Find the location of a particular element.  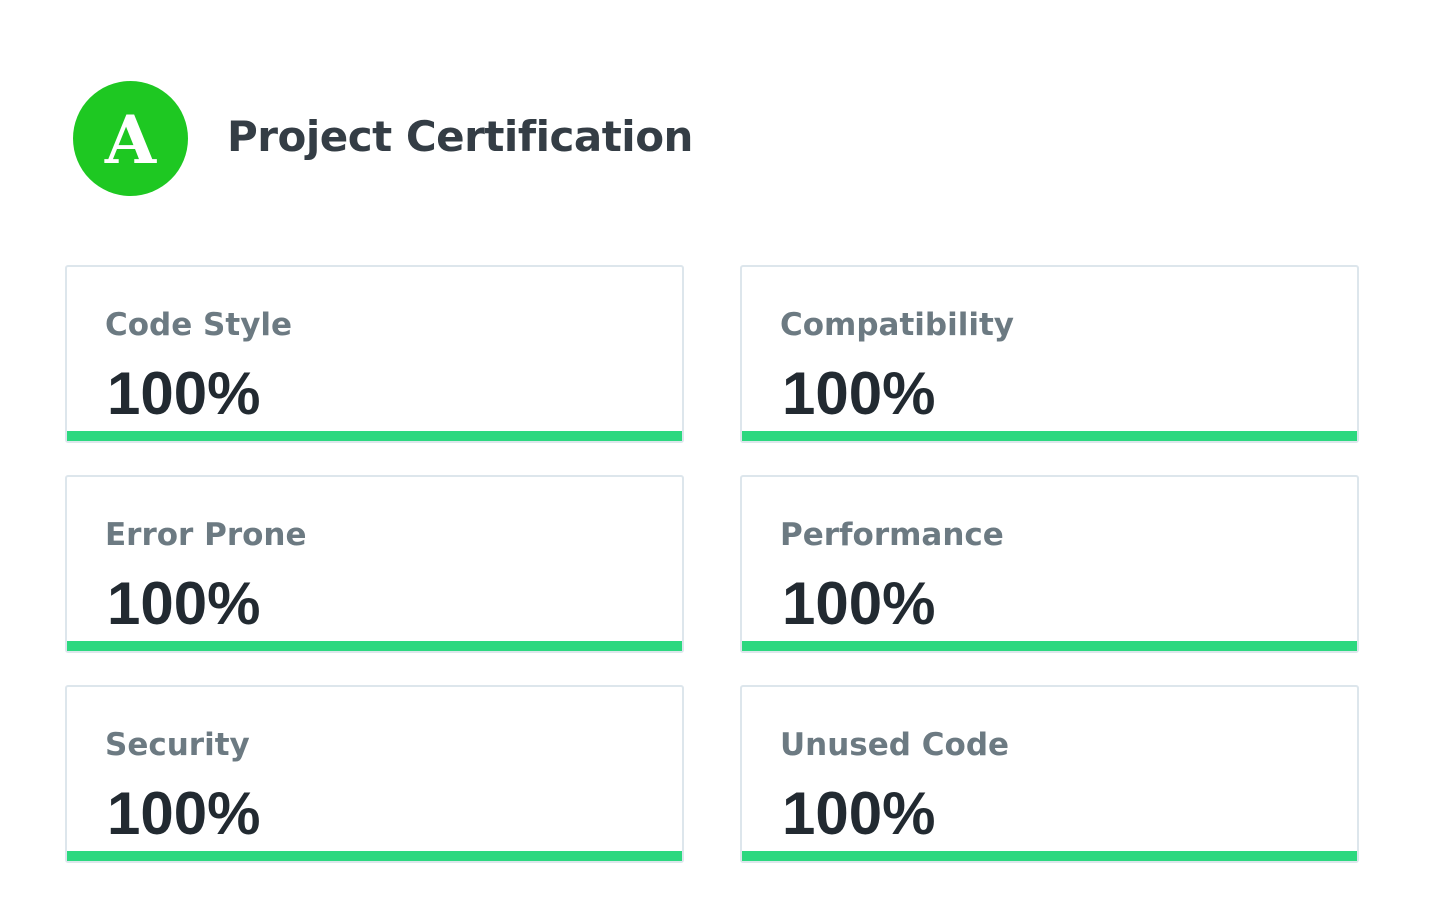

metric-card-unused-code: Unused Code 100% is located at coordinates (1049, 774).